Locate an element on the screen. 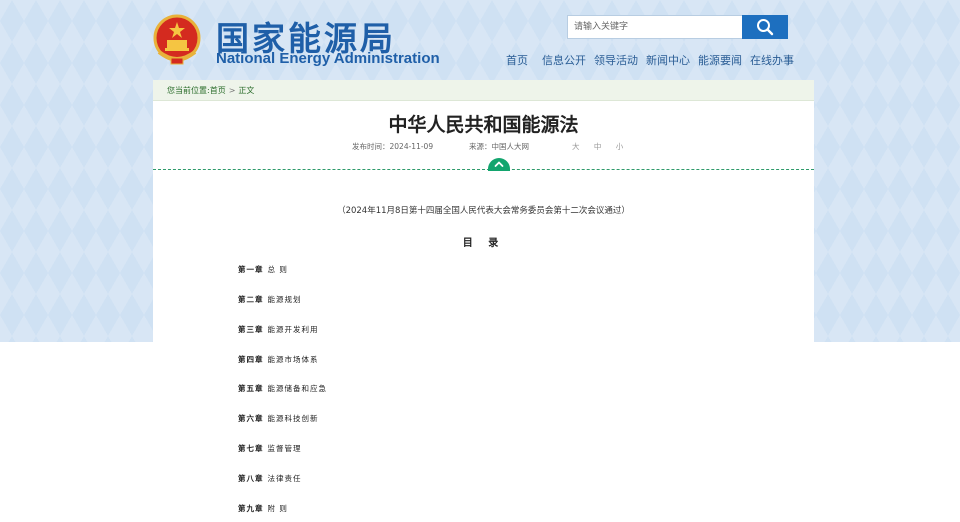 This screenshot has width=960, height=522. nav-item-energy-news: 能源要闻 is located at coordinates (720, 59).